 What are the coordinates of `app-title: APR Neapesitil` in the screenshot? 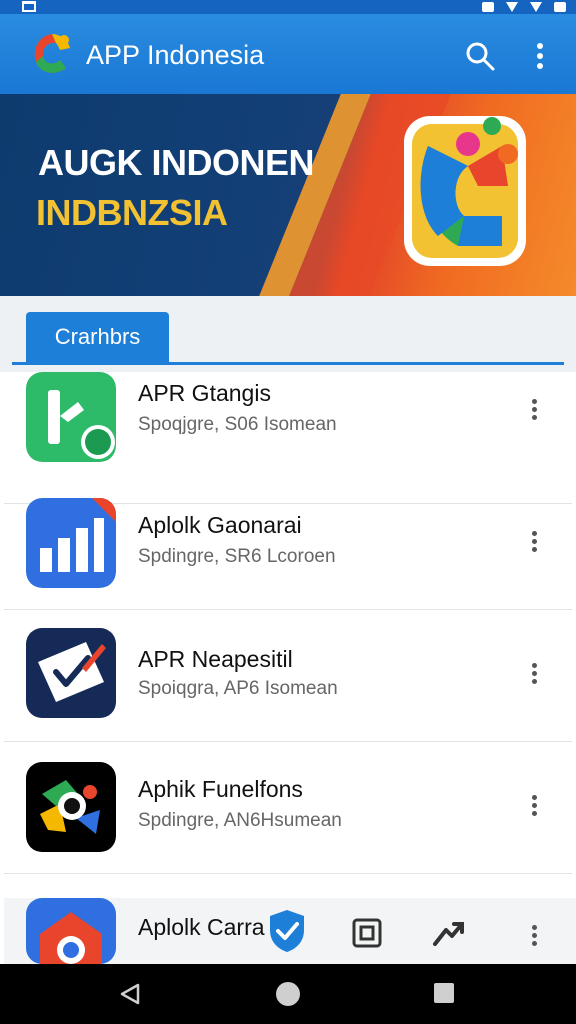 It's located at (215, 659).